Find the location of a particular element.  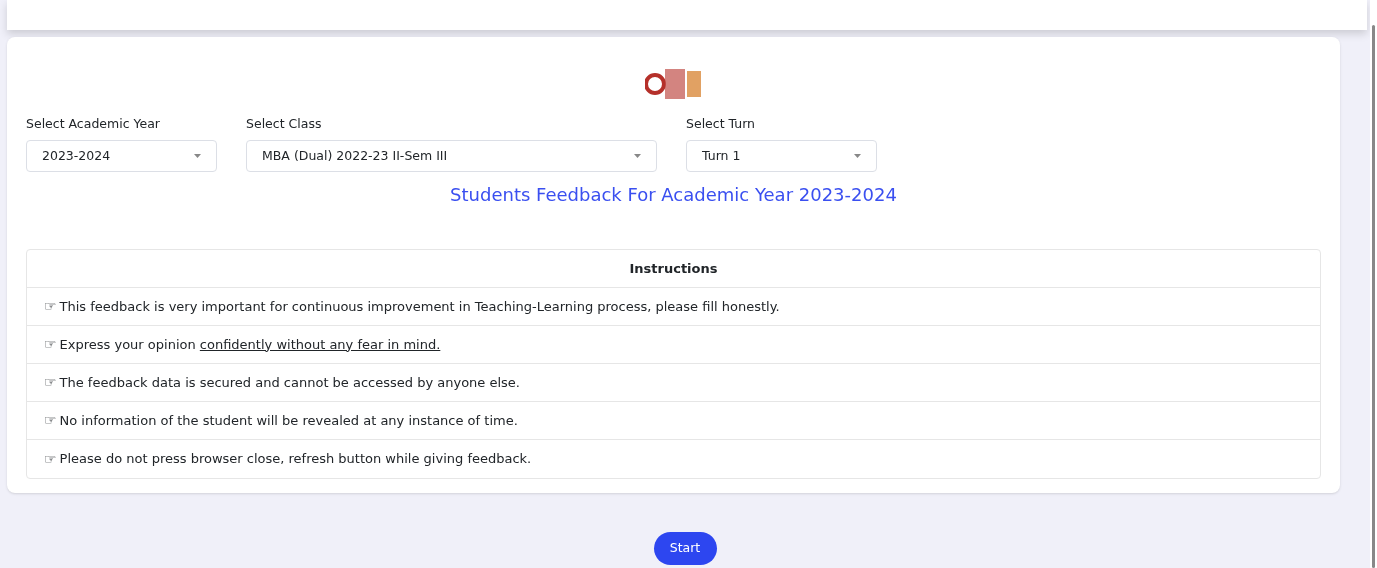

select-field: MBA (Dual) 2022-23 II-Sem III is located at coordinates (451, 156).